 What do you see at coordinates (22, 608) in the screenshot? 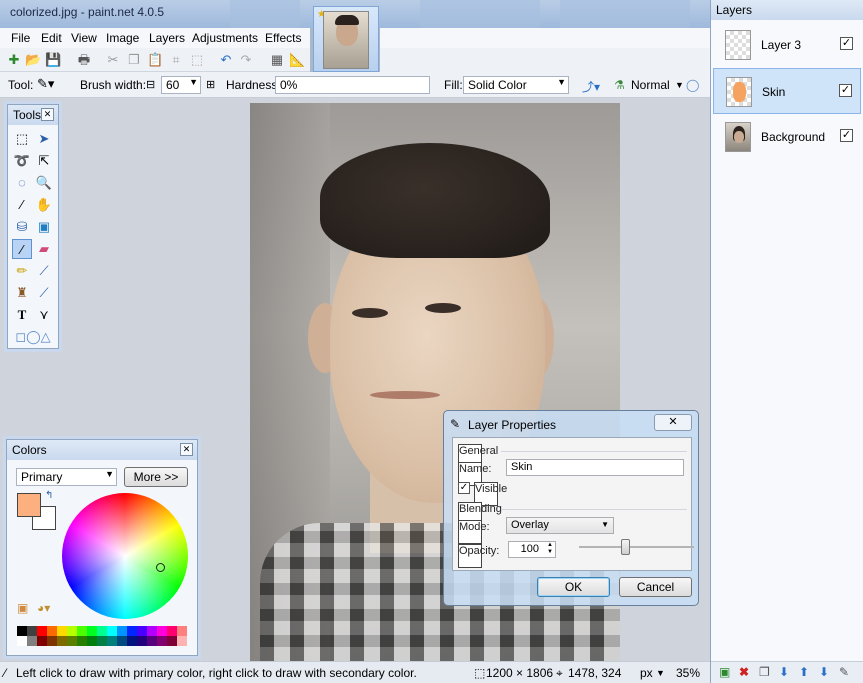
I see `add-color-icon: ▣` at bounding box center [22, 608].